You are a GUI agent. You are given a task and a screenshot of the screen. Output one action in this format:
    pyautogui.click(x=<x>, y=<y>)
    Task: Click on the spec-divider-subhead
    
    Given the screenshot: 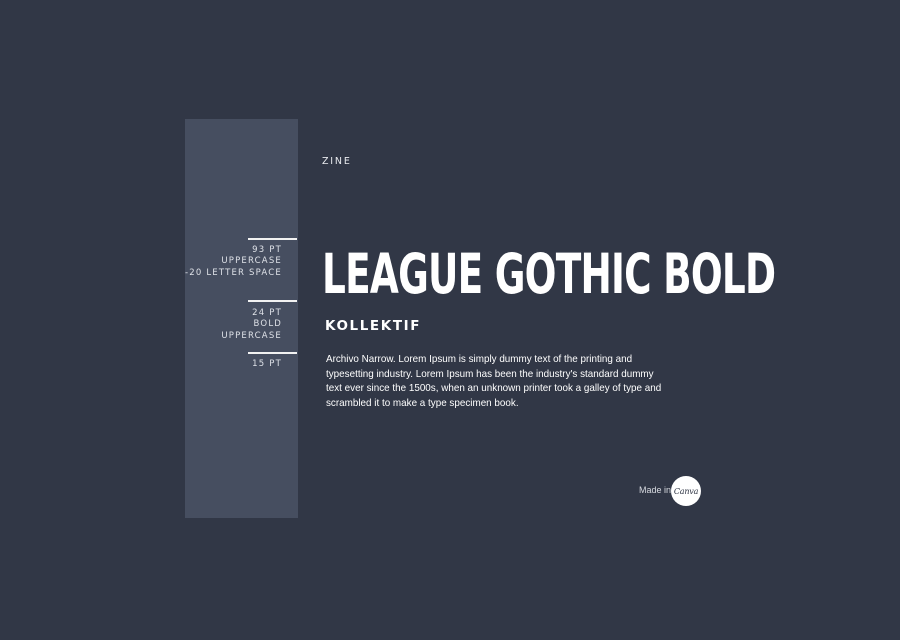 What is the action you would take?
    pyautogui.click(x=272, y=301)
    